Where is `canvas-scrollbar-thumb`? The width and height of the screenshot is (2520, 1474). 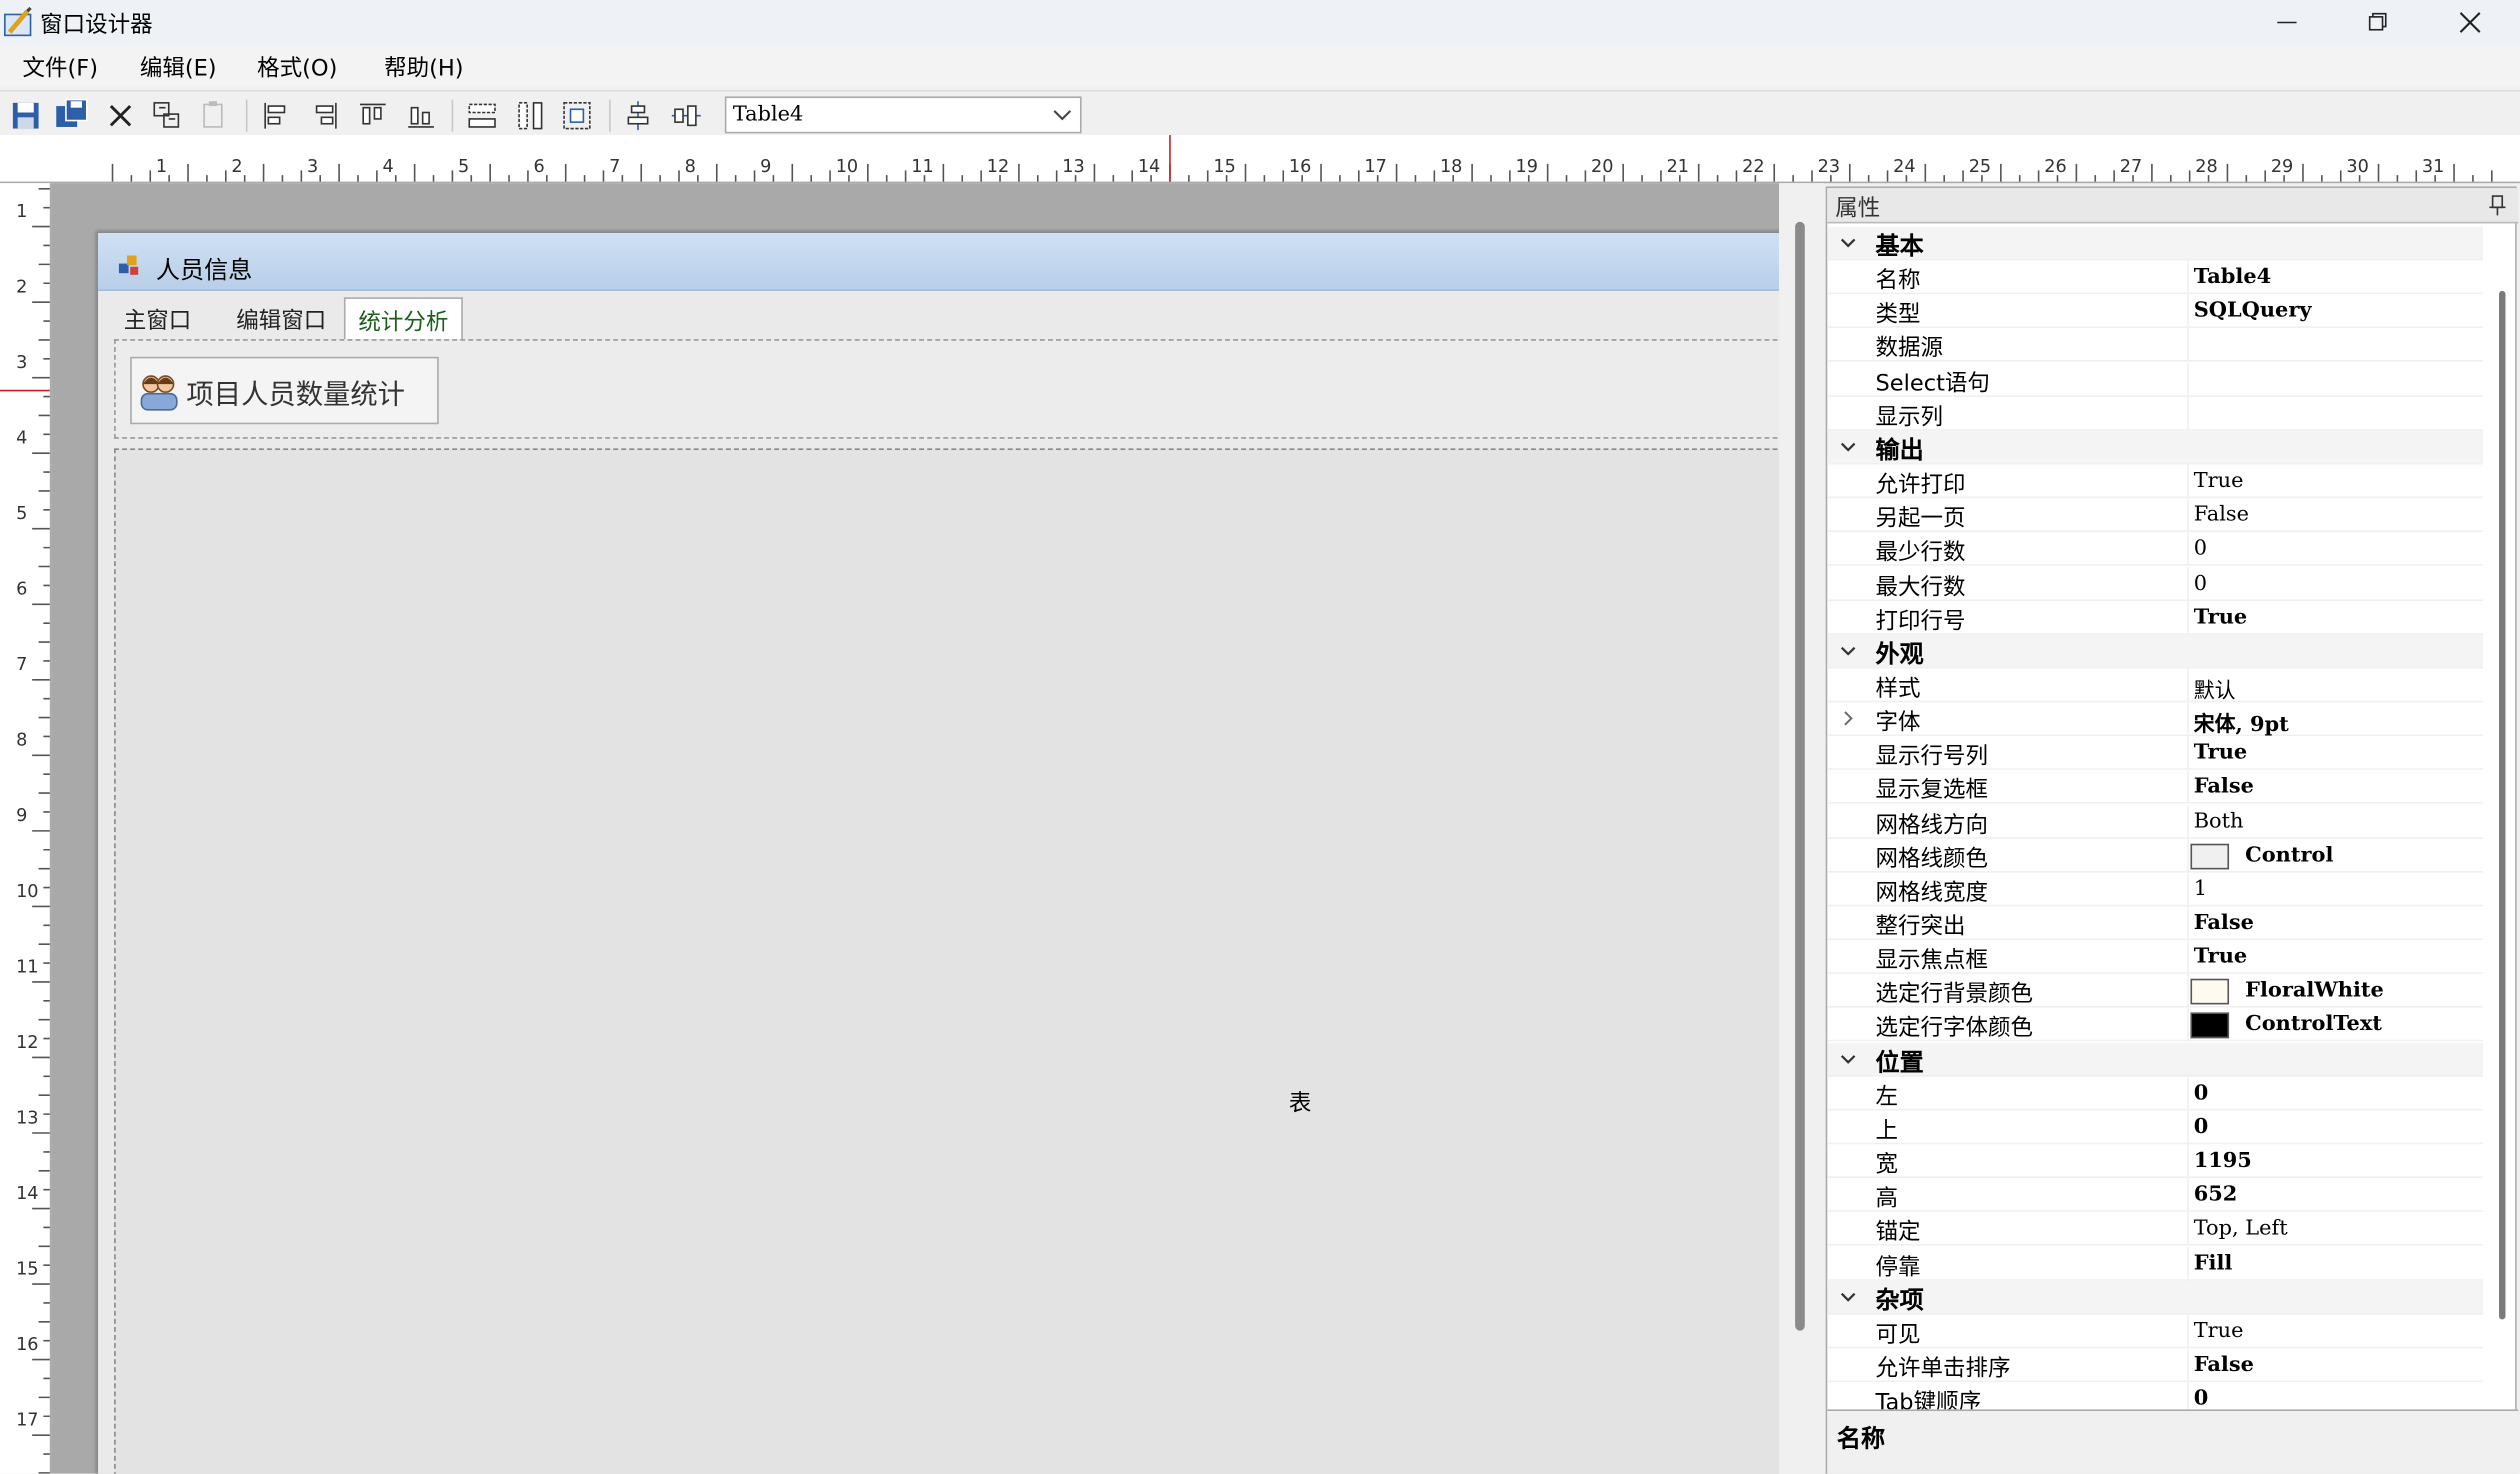 canvas-scrollbar-thumb is located at coordinates (1800, 776).